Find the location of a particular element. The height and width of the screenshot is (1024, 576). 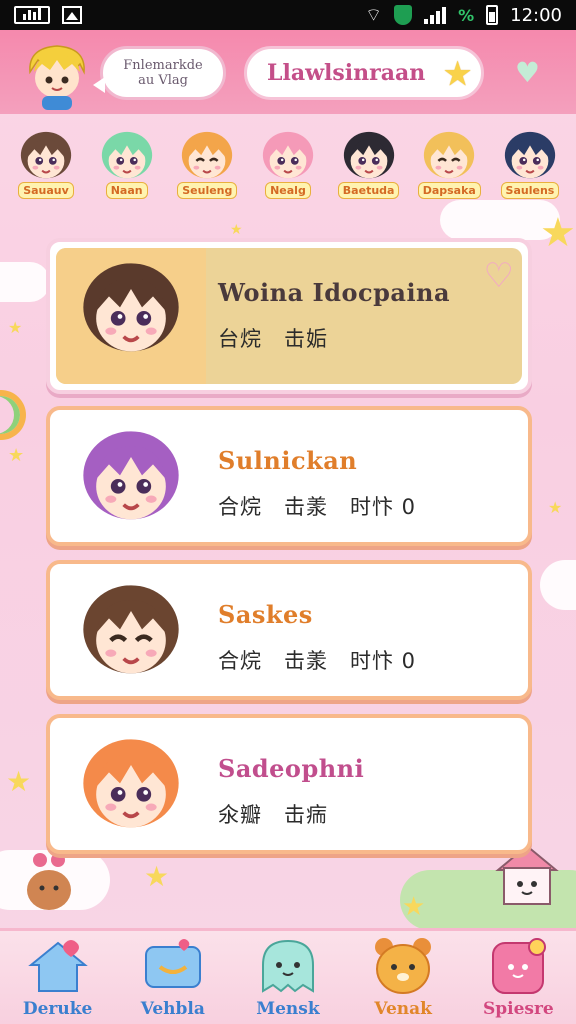

home-icon is located at coordinates (58, 966).